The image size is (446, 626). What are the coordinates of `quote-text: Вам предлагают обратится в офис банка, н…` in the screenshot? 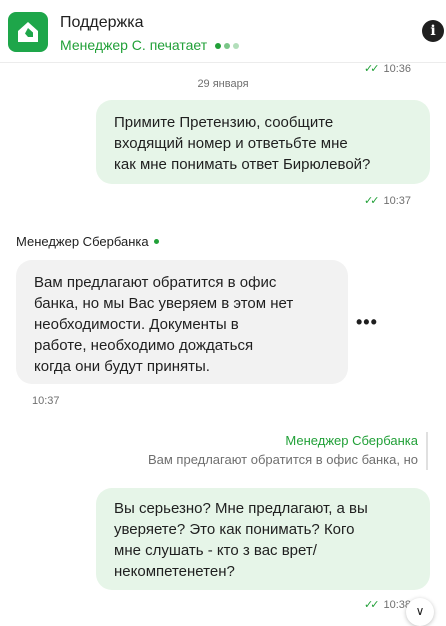 It's located at (282, 459).